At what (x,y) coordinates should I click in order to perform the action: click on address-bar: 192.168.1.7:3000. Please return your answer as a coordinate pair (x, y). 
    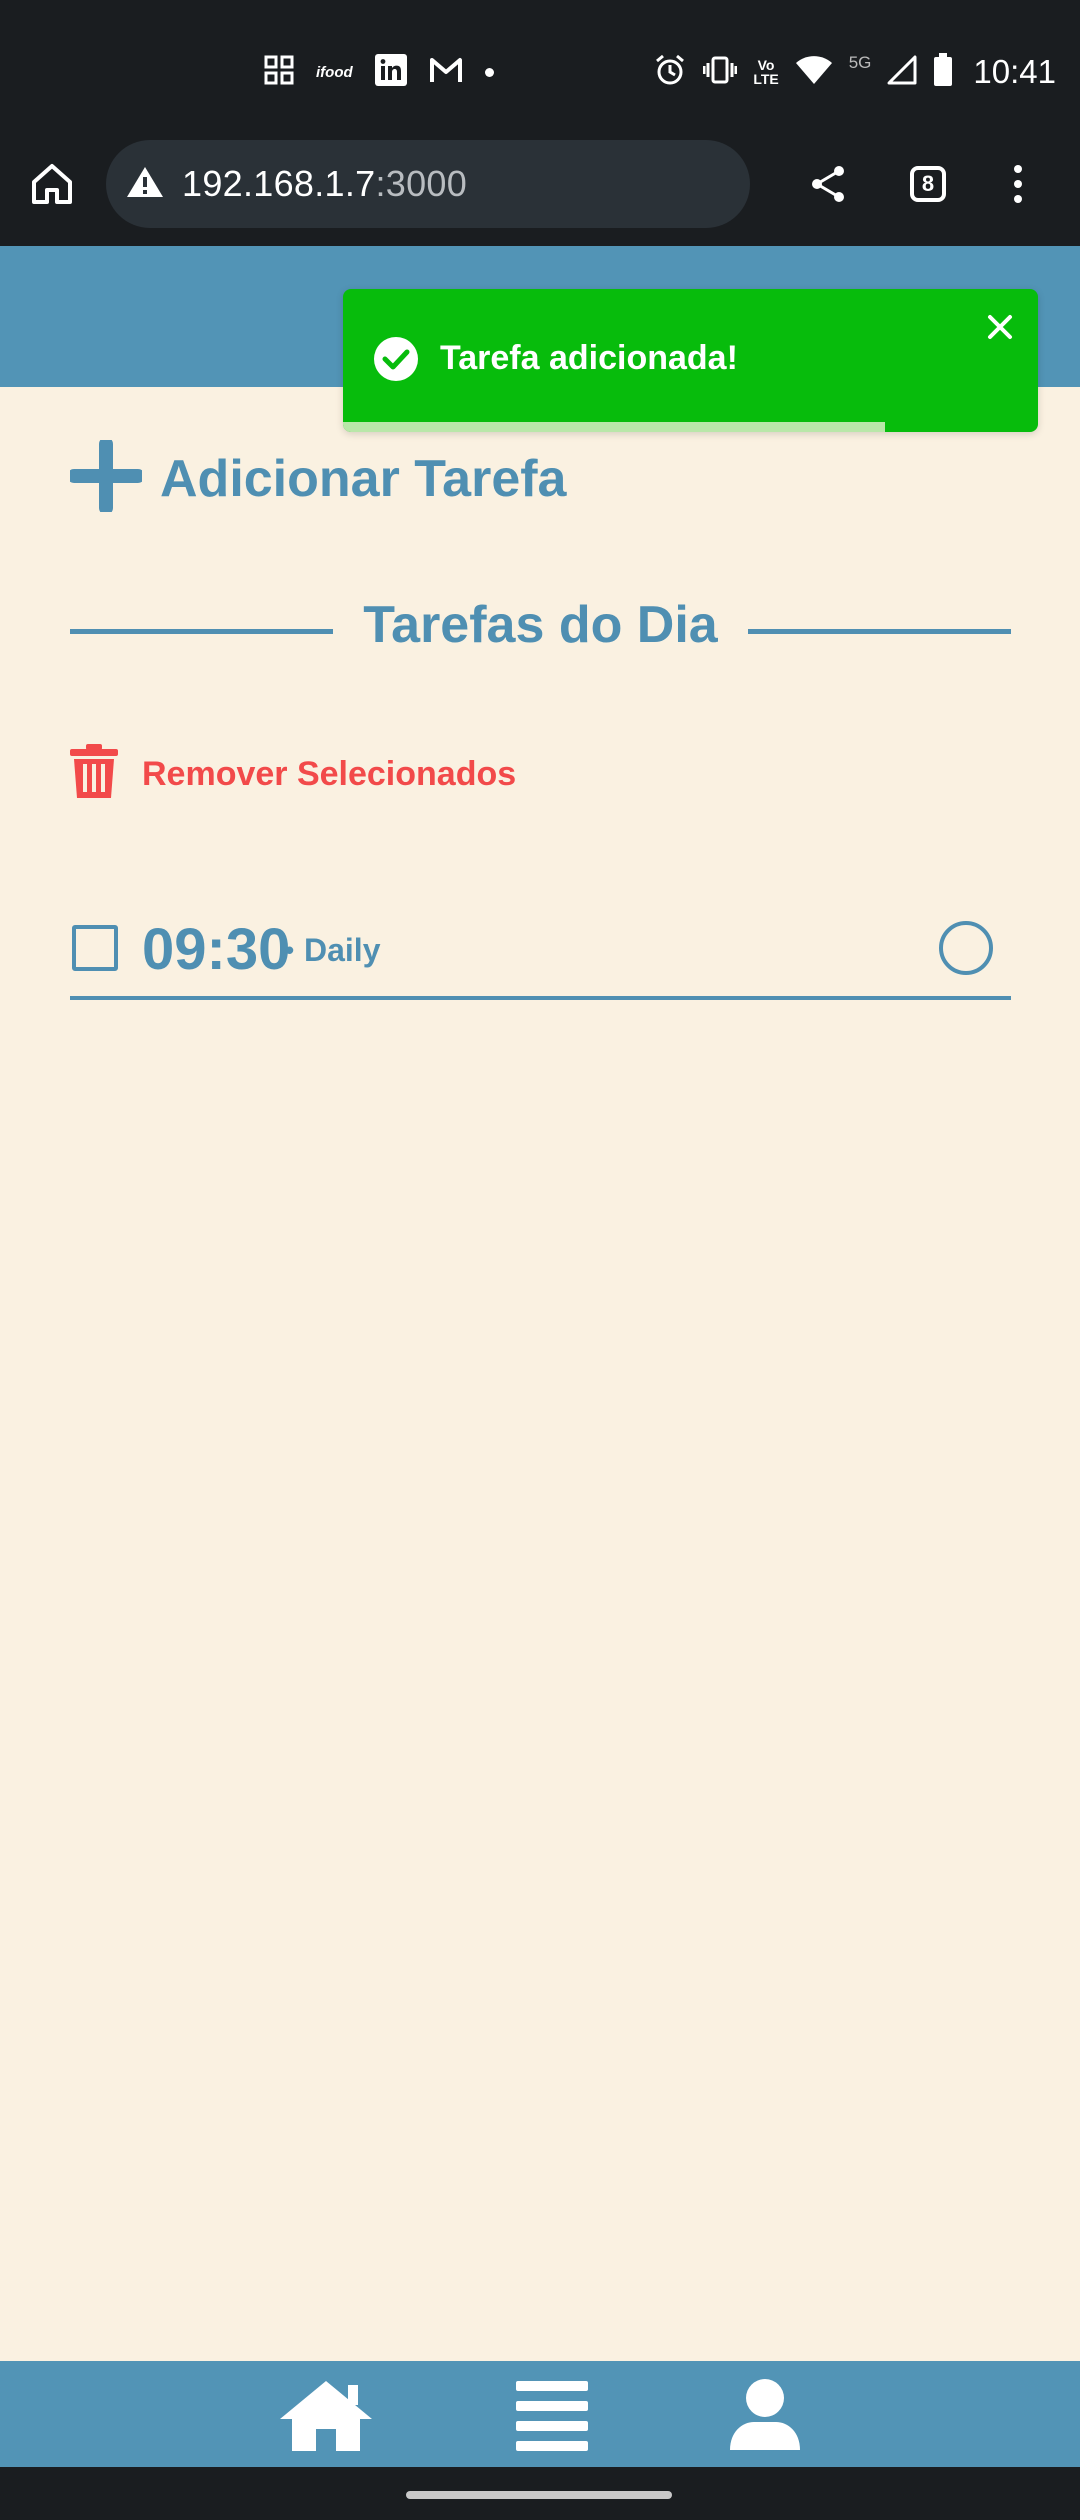
    Looking at the image, I should click on (428, 184).